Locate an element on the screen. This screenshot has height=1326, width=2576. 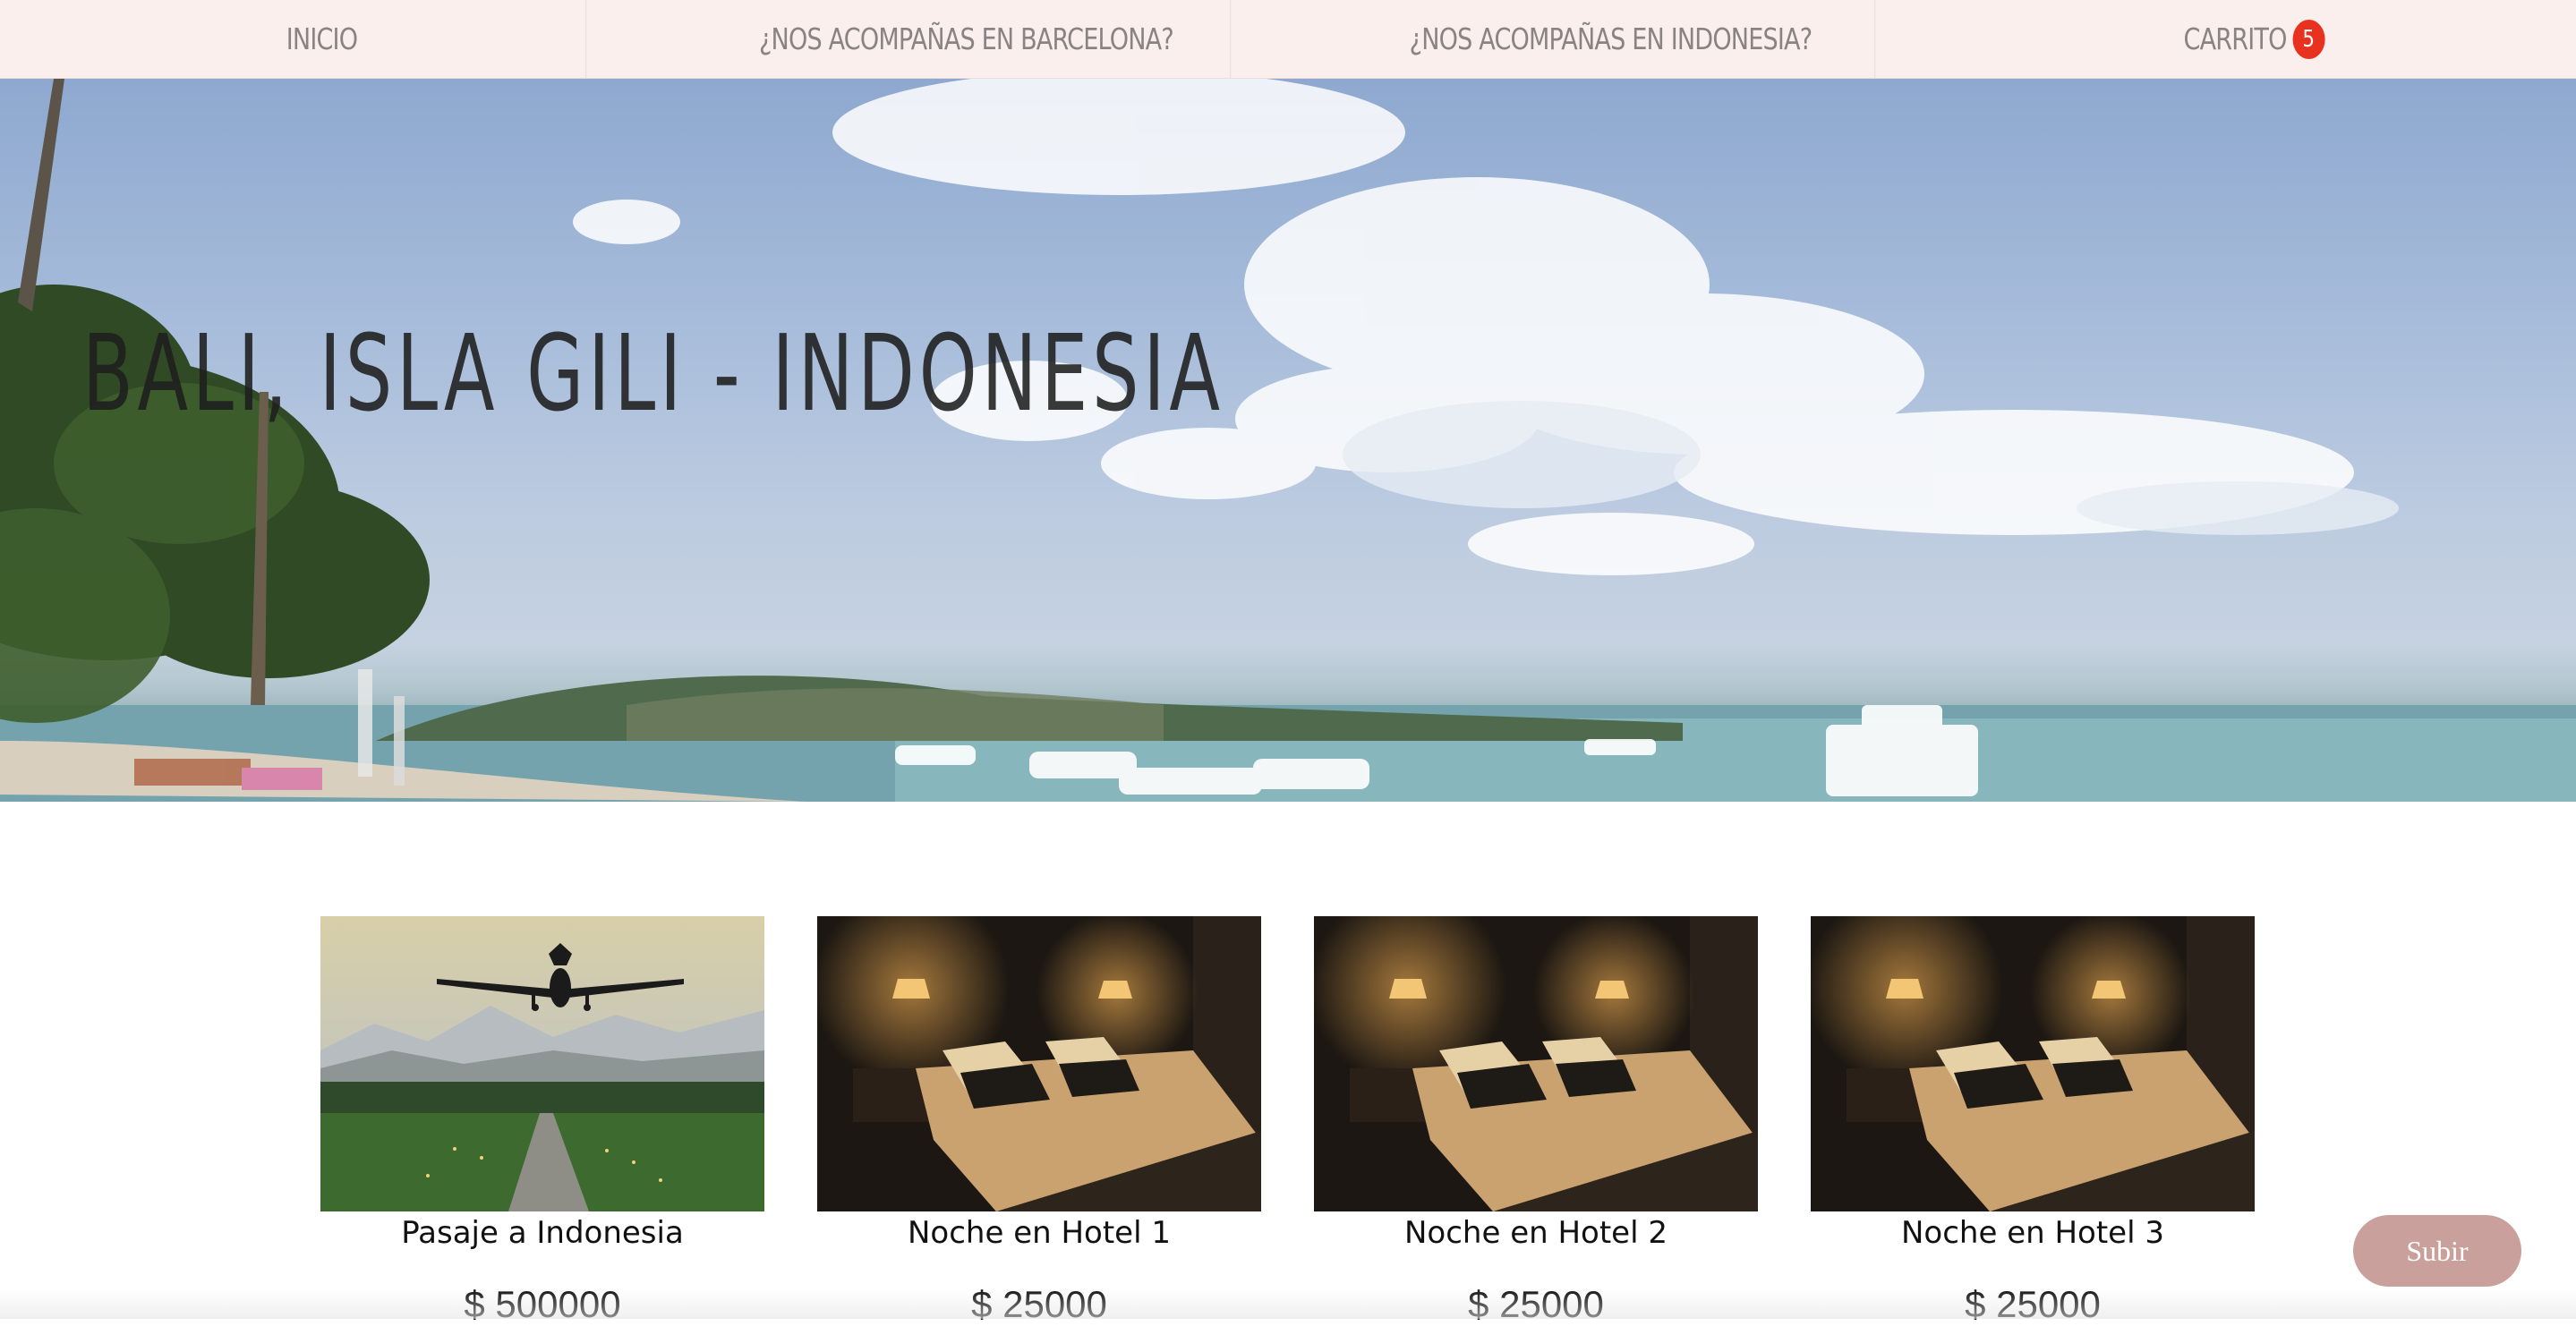
nav-item-inicio: INICIO is located at coordinates (322, 39).